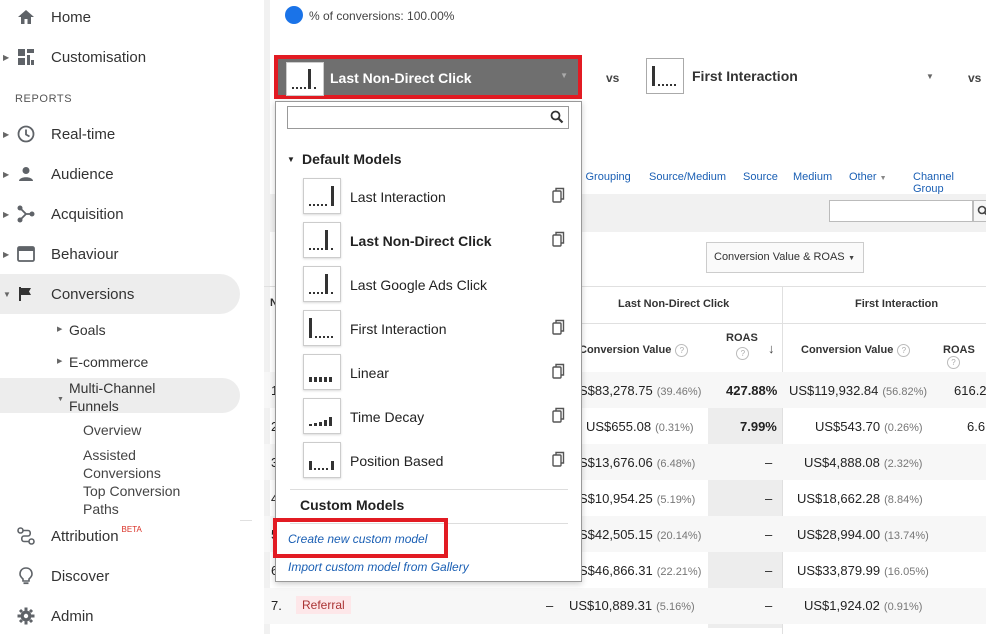 The height and width of the screenshot is (634, 986). Describe the element at coordinates (26, 294) in the screenshot. I see `flag-icon` at that location.